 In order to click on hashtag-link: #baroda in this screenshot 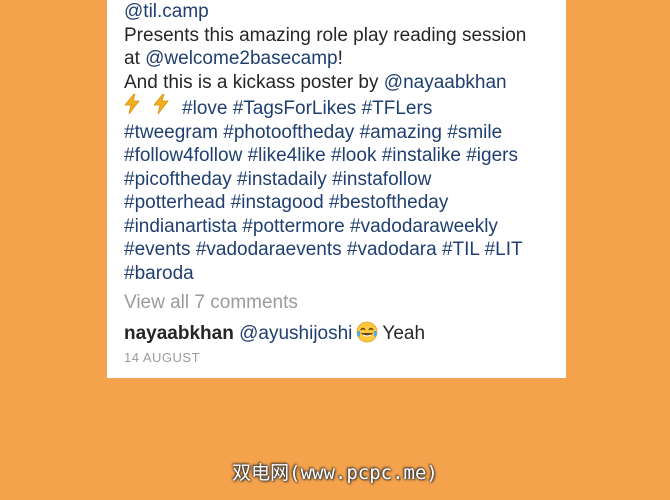, I will do `click(159, 273)`.